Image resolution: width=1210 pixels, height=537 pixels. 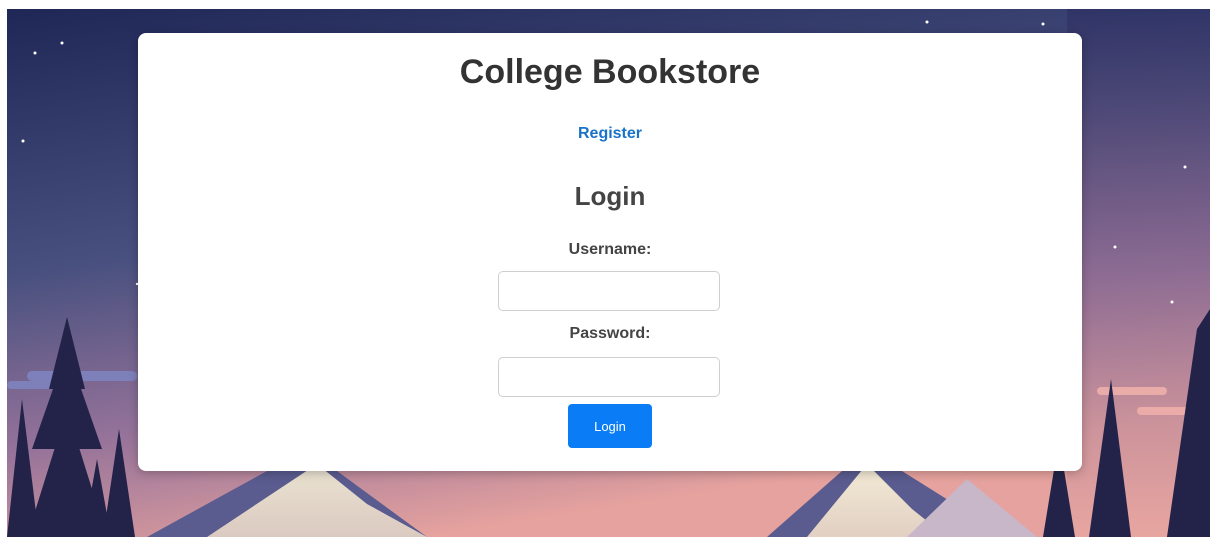 What do you see at coordinates (610, 196) in the screenshot?
I see `login-heading: Login` at bounding box center [610, 196].